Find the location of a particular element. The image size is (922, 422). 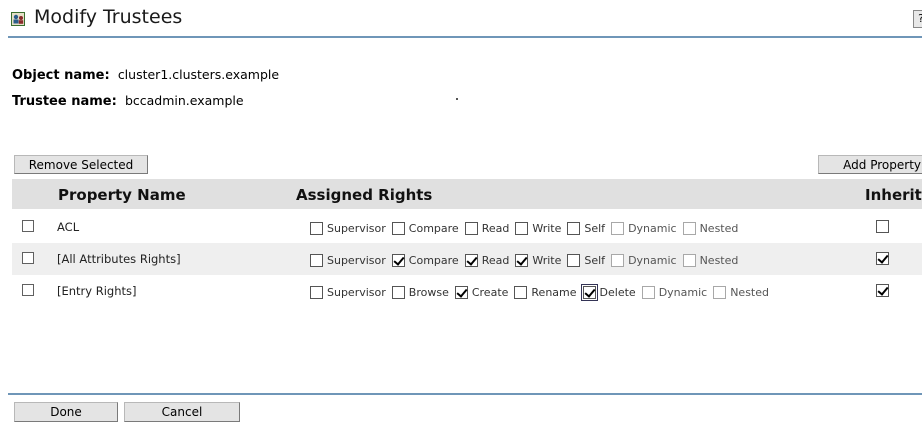

rename-checkbox is located at coordinates (521, 292).